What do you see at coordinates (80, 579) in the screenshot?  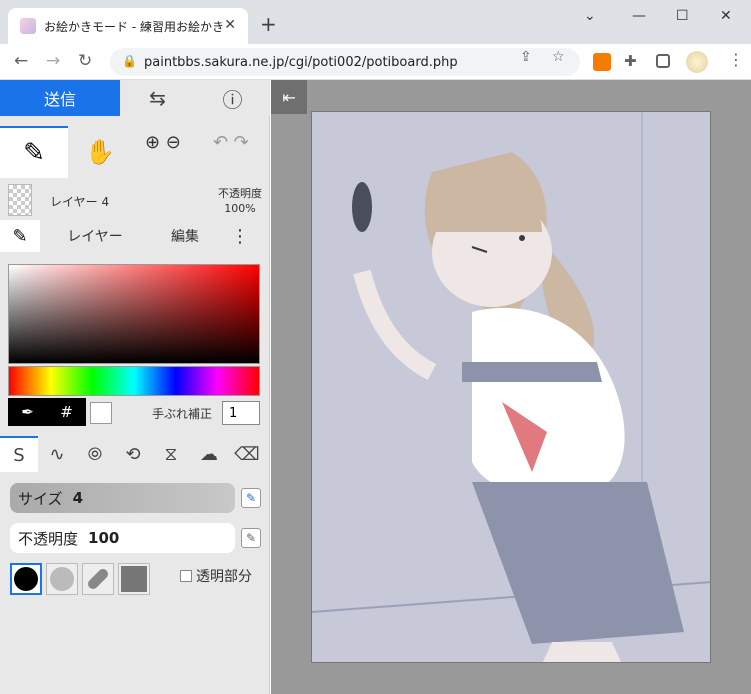 I see `brush-shapes` at bounding box center [80, 579].